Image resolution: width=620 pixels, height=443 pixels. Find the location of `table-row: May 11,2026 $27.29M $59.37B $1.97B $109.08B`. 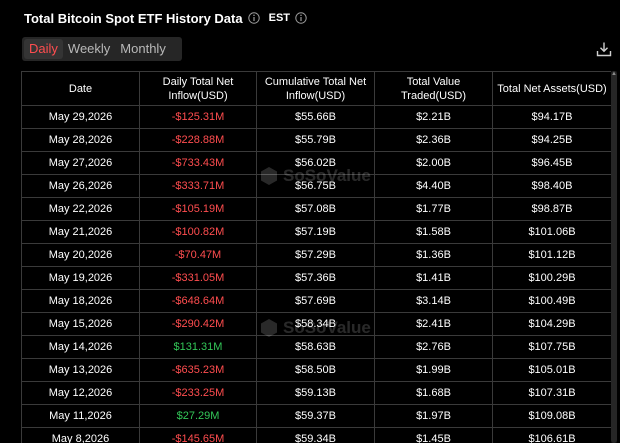

table-row: May 11,2026 $27.29M $59.37B $1.97B $109.08B is located at coordinates (316, 416).